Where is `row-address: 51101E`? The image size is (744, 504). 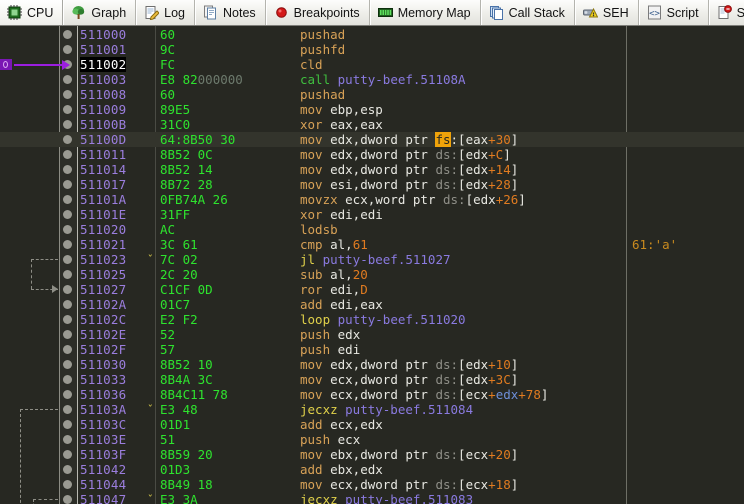 row-address: 51101E is located at coordinates (103, 214).